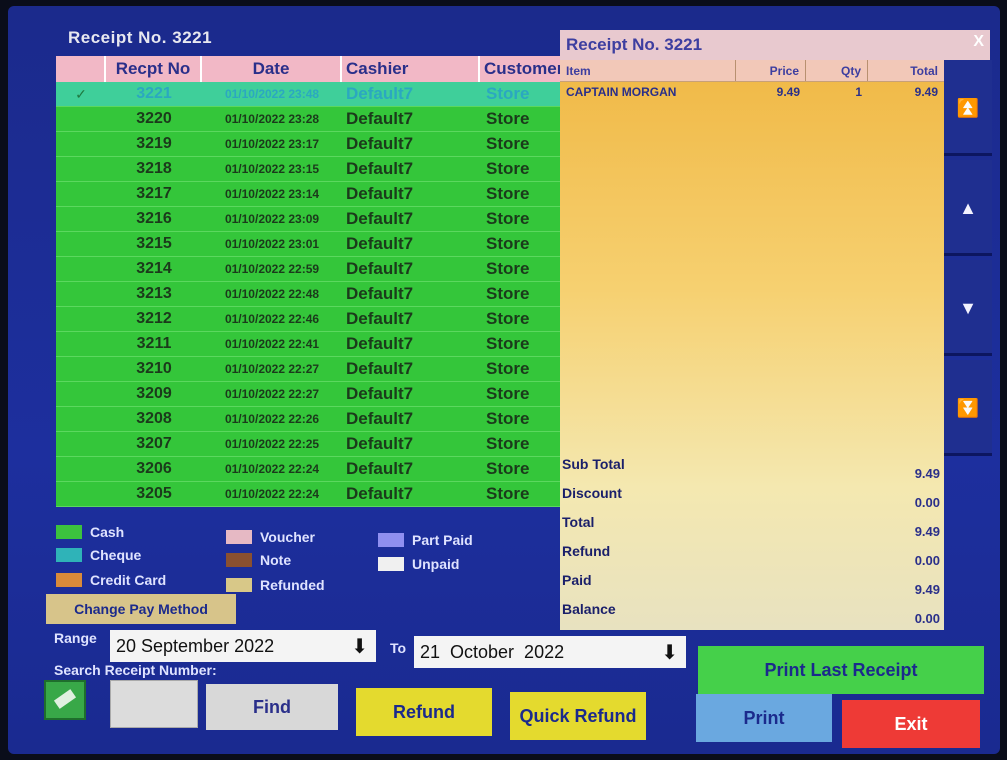  I want to click on item-total: 9.49, so click(926, 92).